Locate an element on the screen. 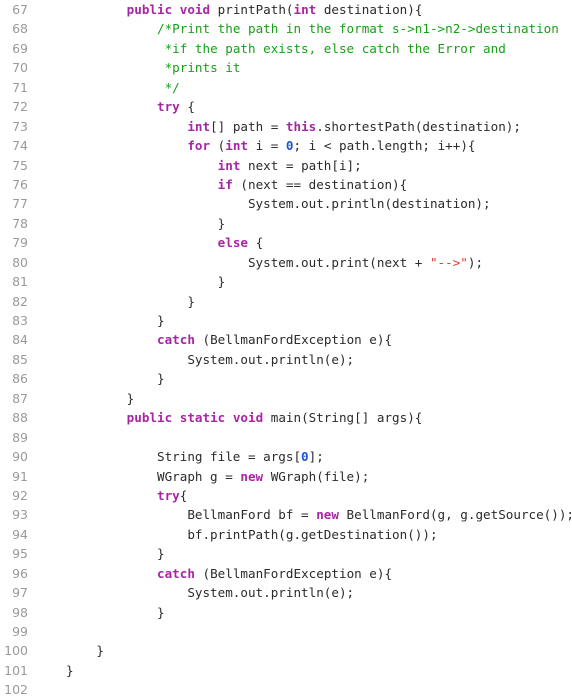  line-number-value: 88 is located at coordinates (20, 418).